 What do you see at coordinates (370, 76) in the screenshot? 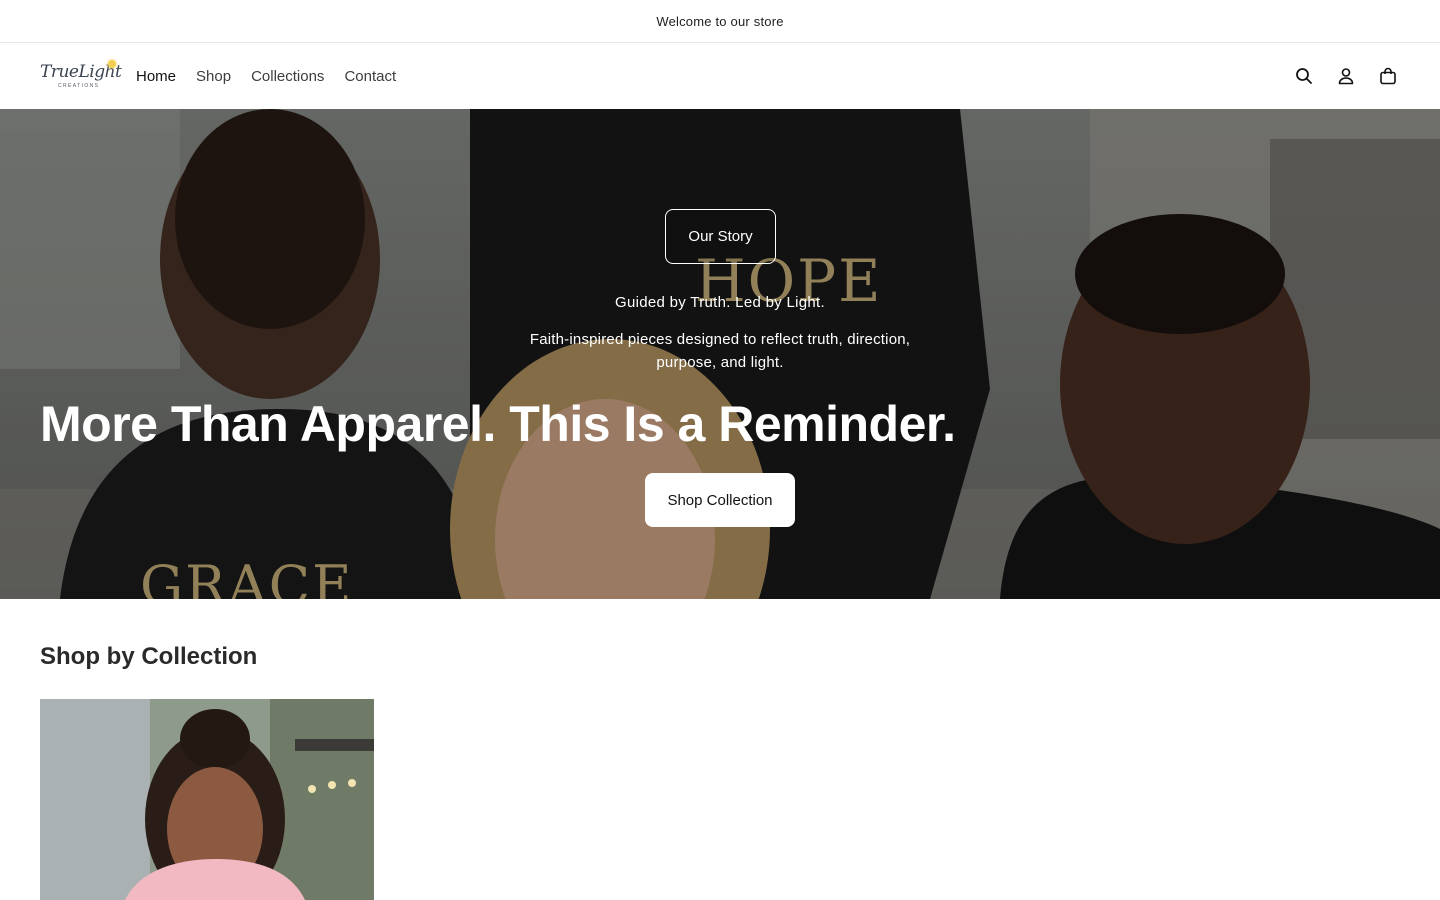
I see `nav-contact: Contact` at bounding box center [370, 76].